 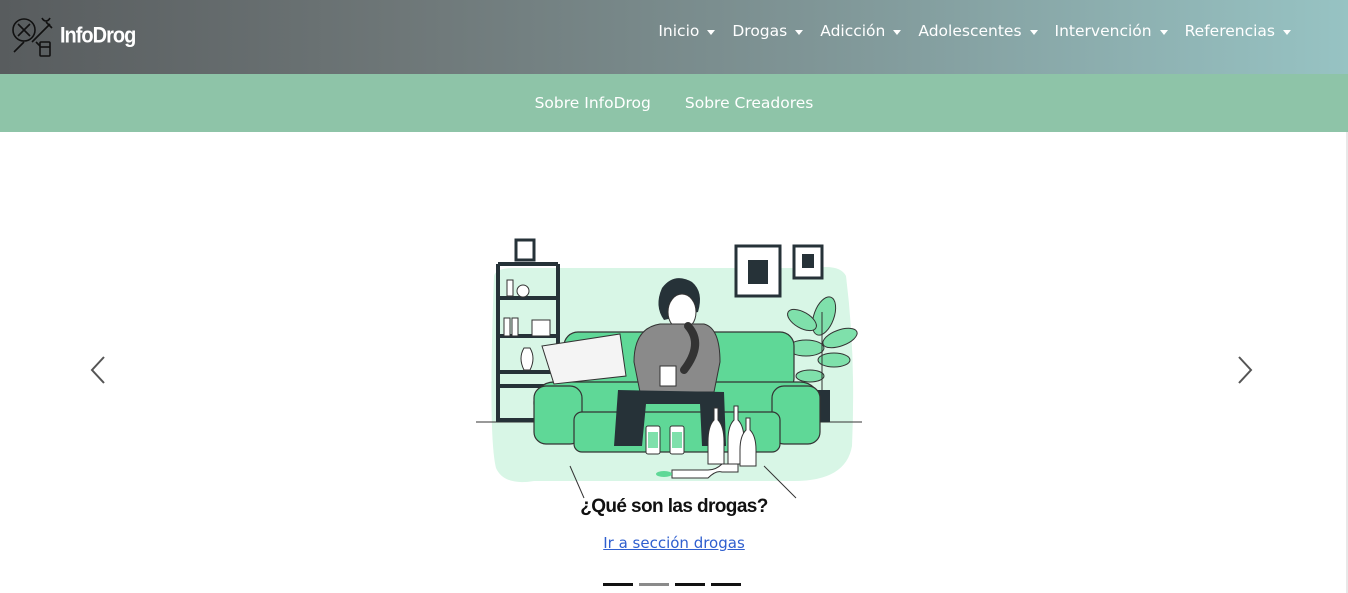 I want to click on sad-man-on-couch-illustration, so click(x=669, y=368).